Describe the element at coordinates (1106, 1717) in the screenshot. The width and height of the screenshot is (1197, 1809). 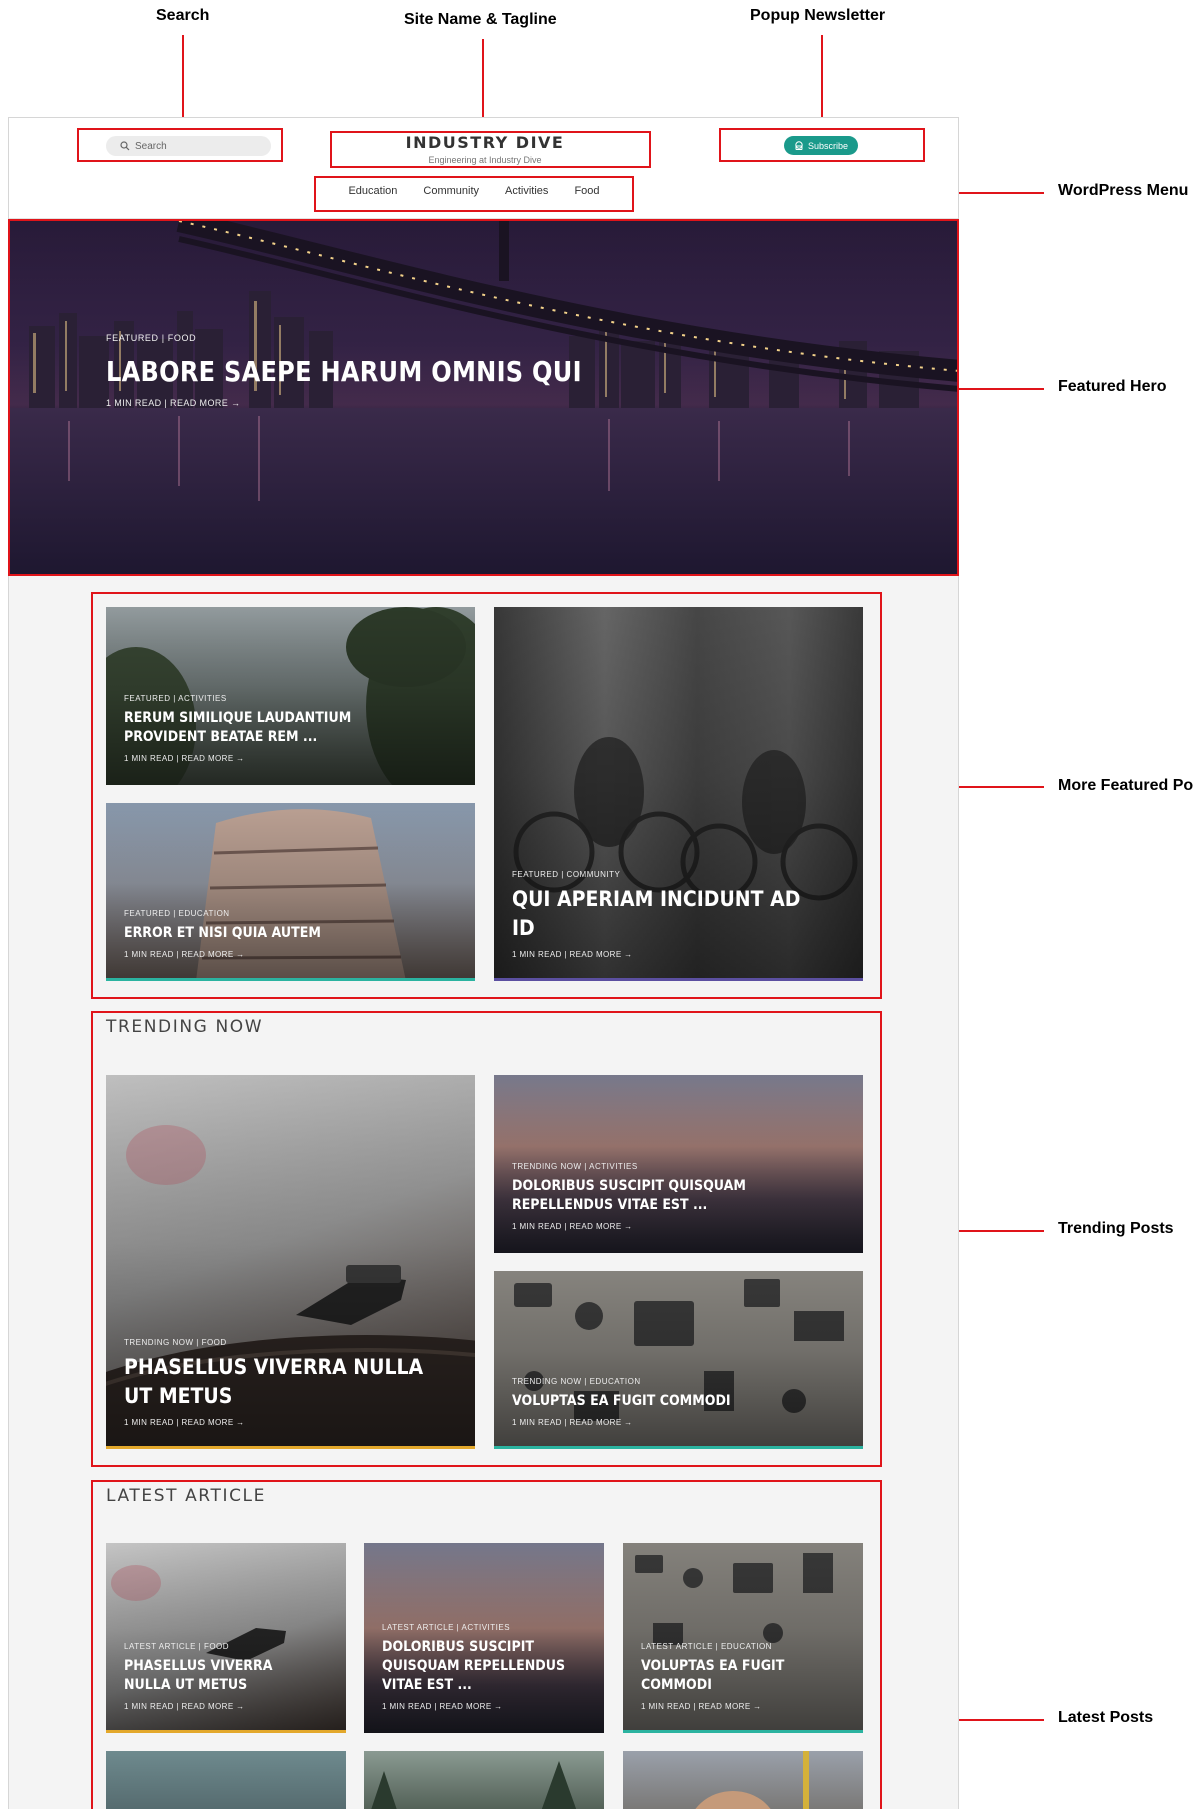
I see `annotation-latest-posts: Latest Posts` at that location.